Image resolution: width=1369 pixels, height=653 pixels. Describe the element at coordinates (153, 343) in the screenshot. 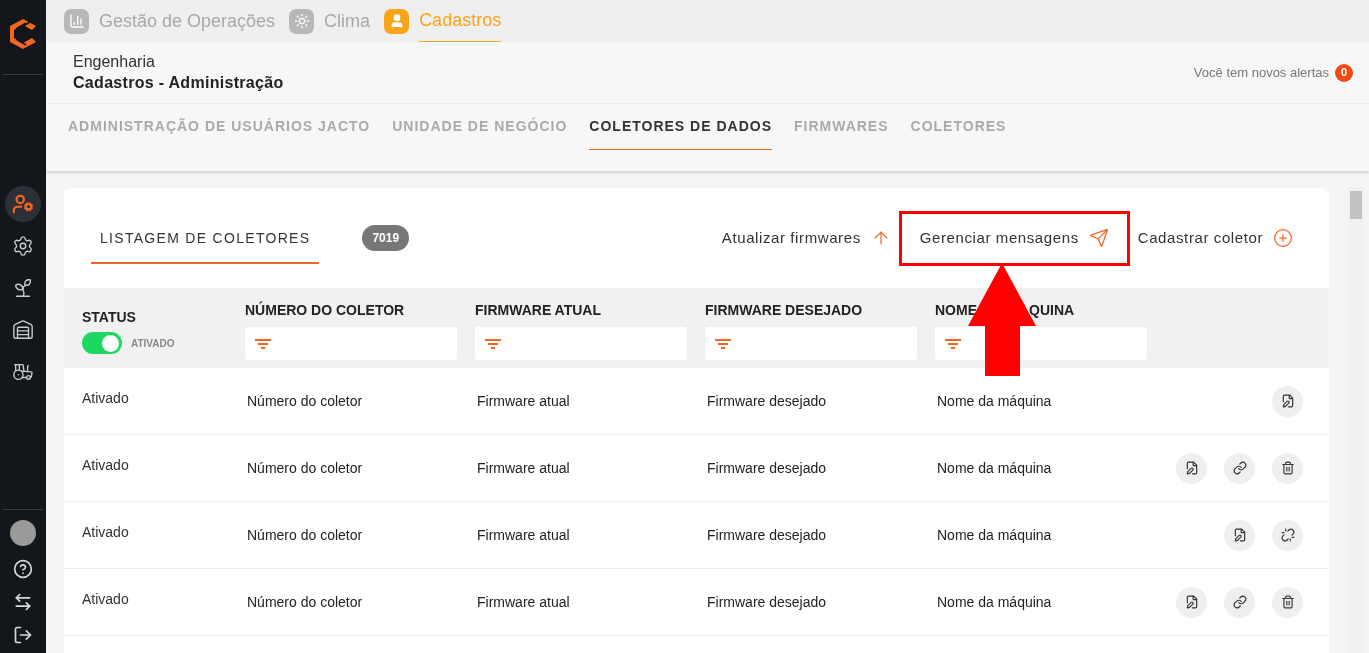

I see `toggle-label: ATIVADO` at that location.